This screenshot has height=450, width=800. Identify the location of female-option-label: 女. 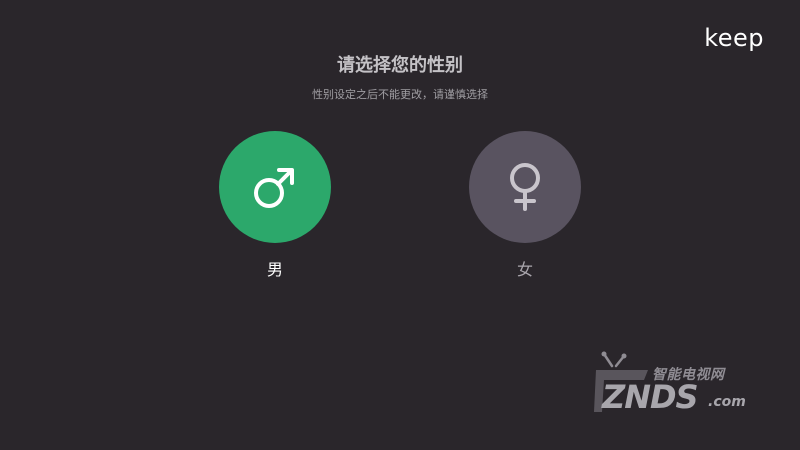
(524, 269).